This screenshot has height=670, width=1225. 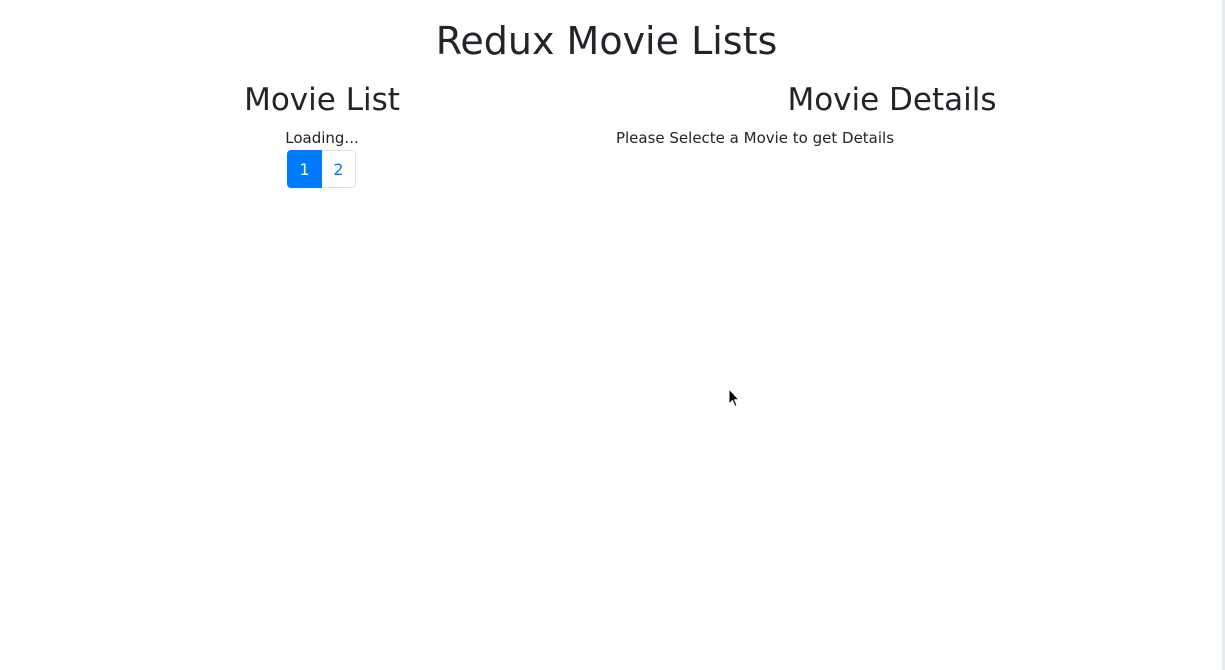 I want to click on movie-list-heading: Movie List, so click(x=322, y=100).